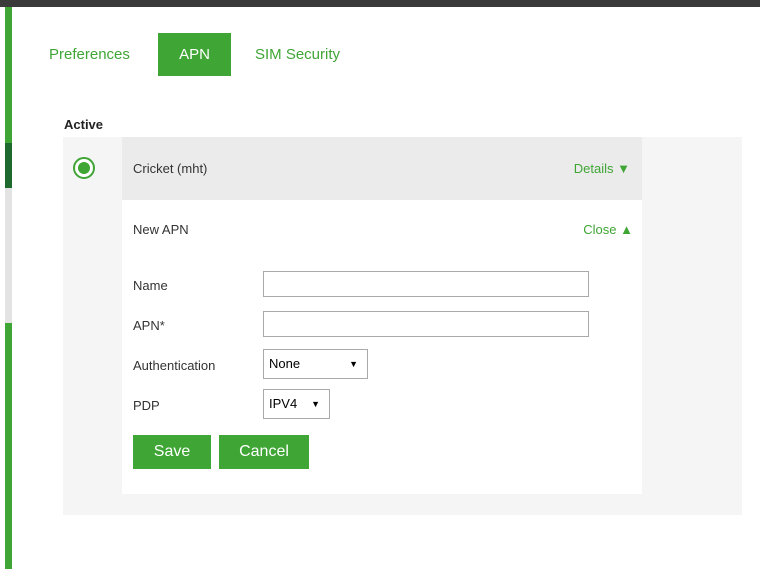 Image resolution: width=760 pixels, height=569 pixels. What do you see at coordinates (382, 168) in the screenshot?
I see `apn-list-item: Cricket (mht) Details ▼` at bounding box center [382, 168].